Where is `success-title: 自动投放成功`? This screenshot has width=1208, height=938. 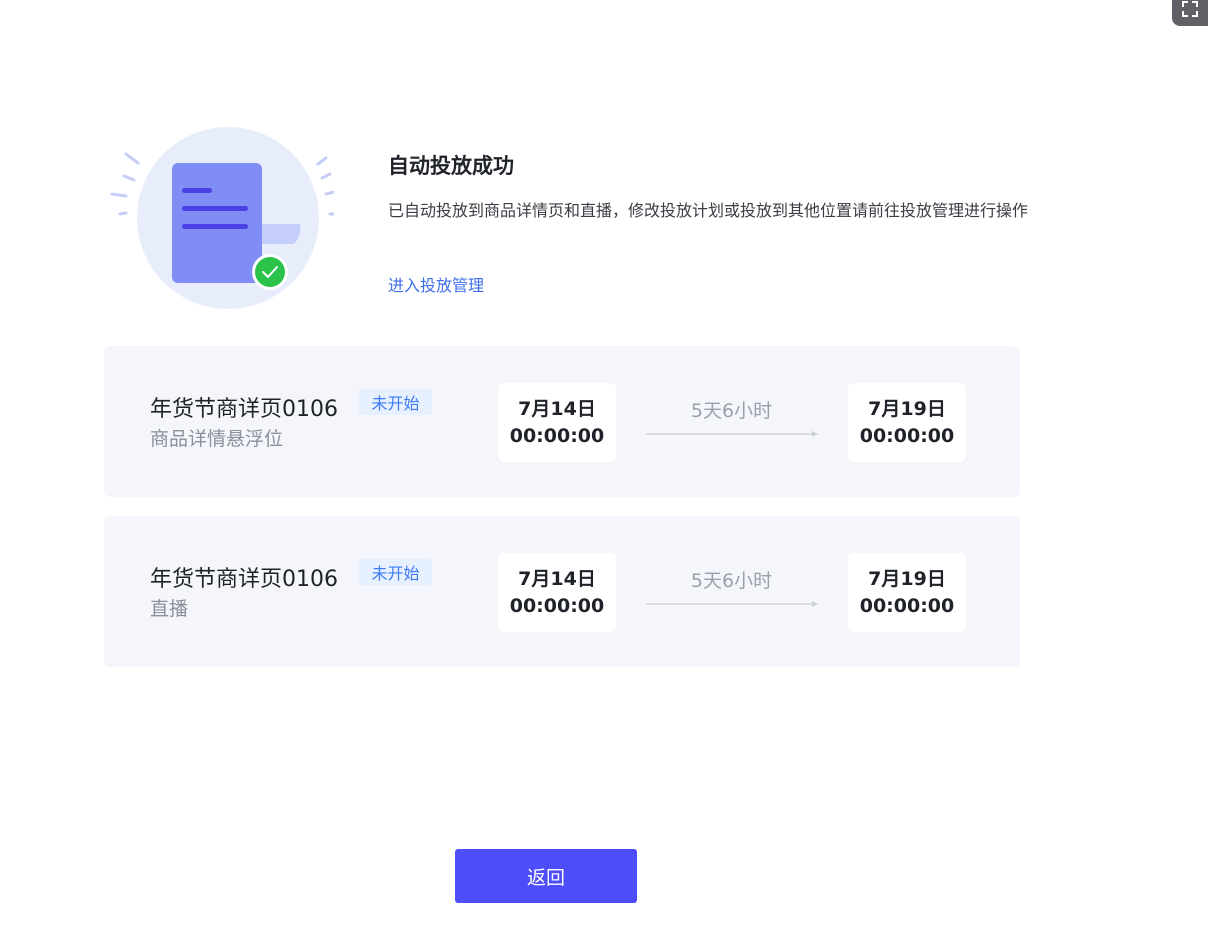
success-title: 自动投放成功 is located at coordinates (451, 166).